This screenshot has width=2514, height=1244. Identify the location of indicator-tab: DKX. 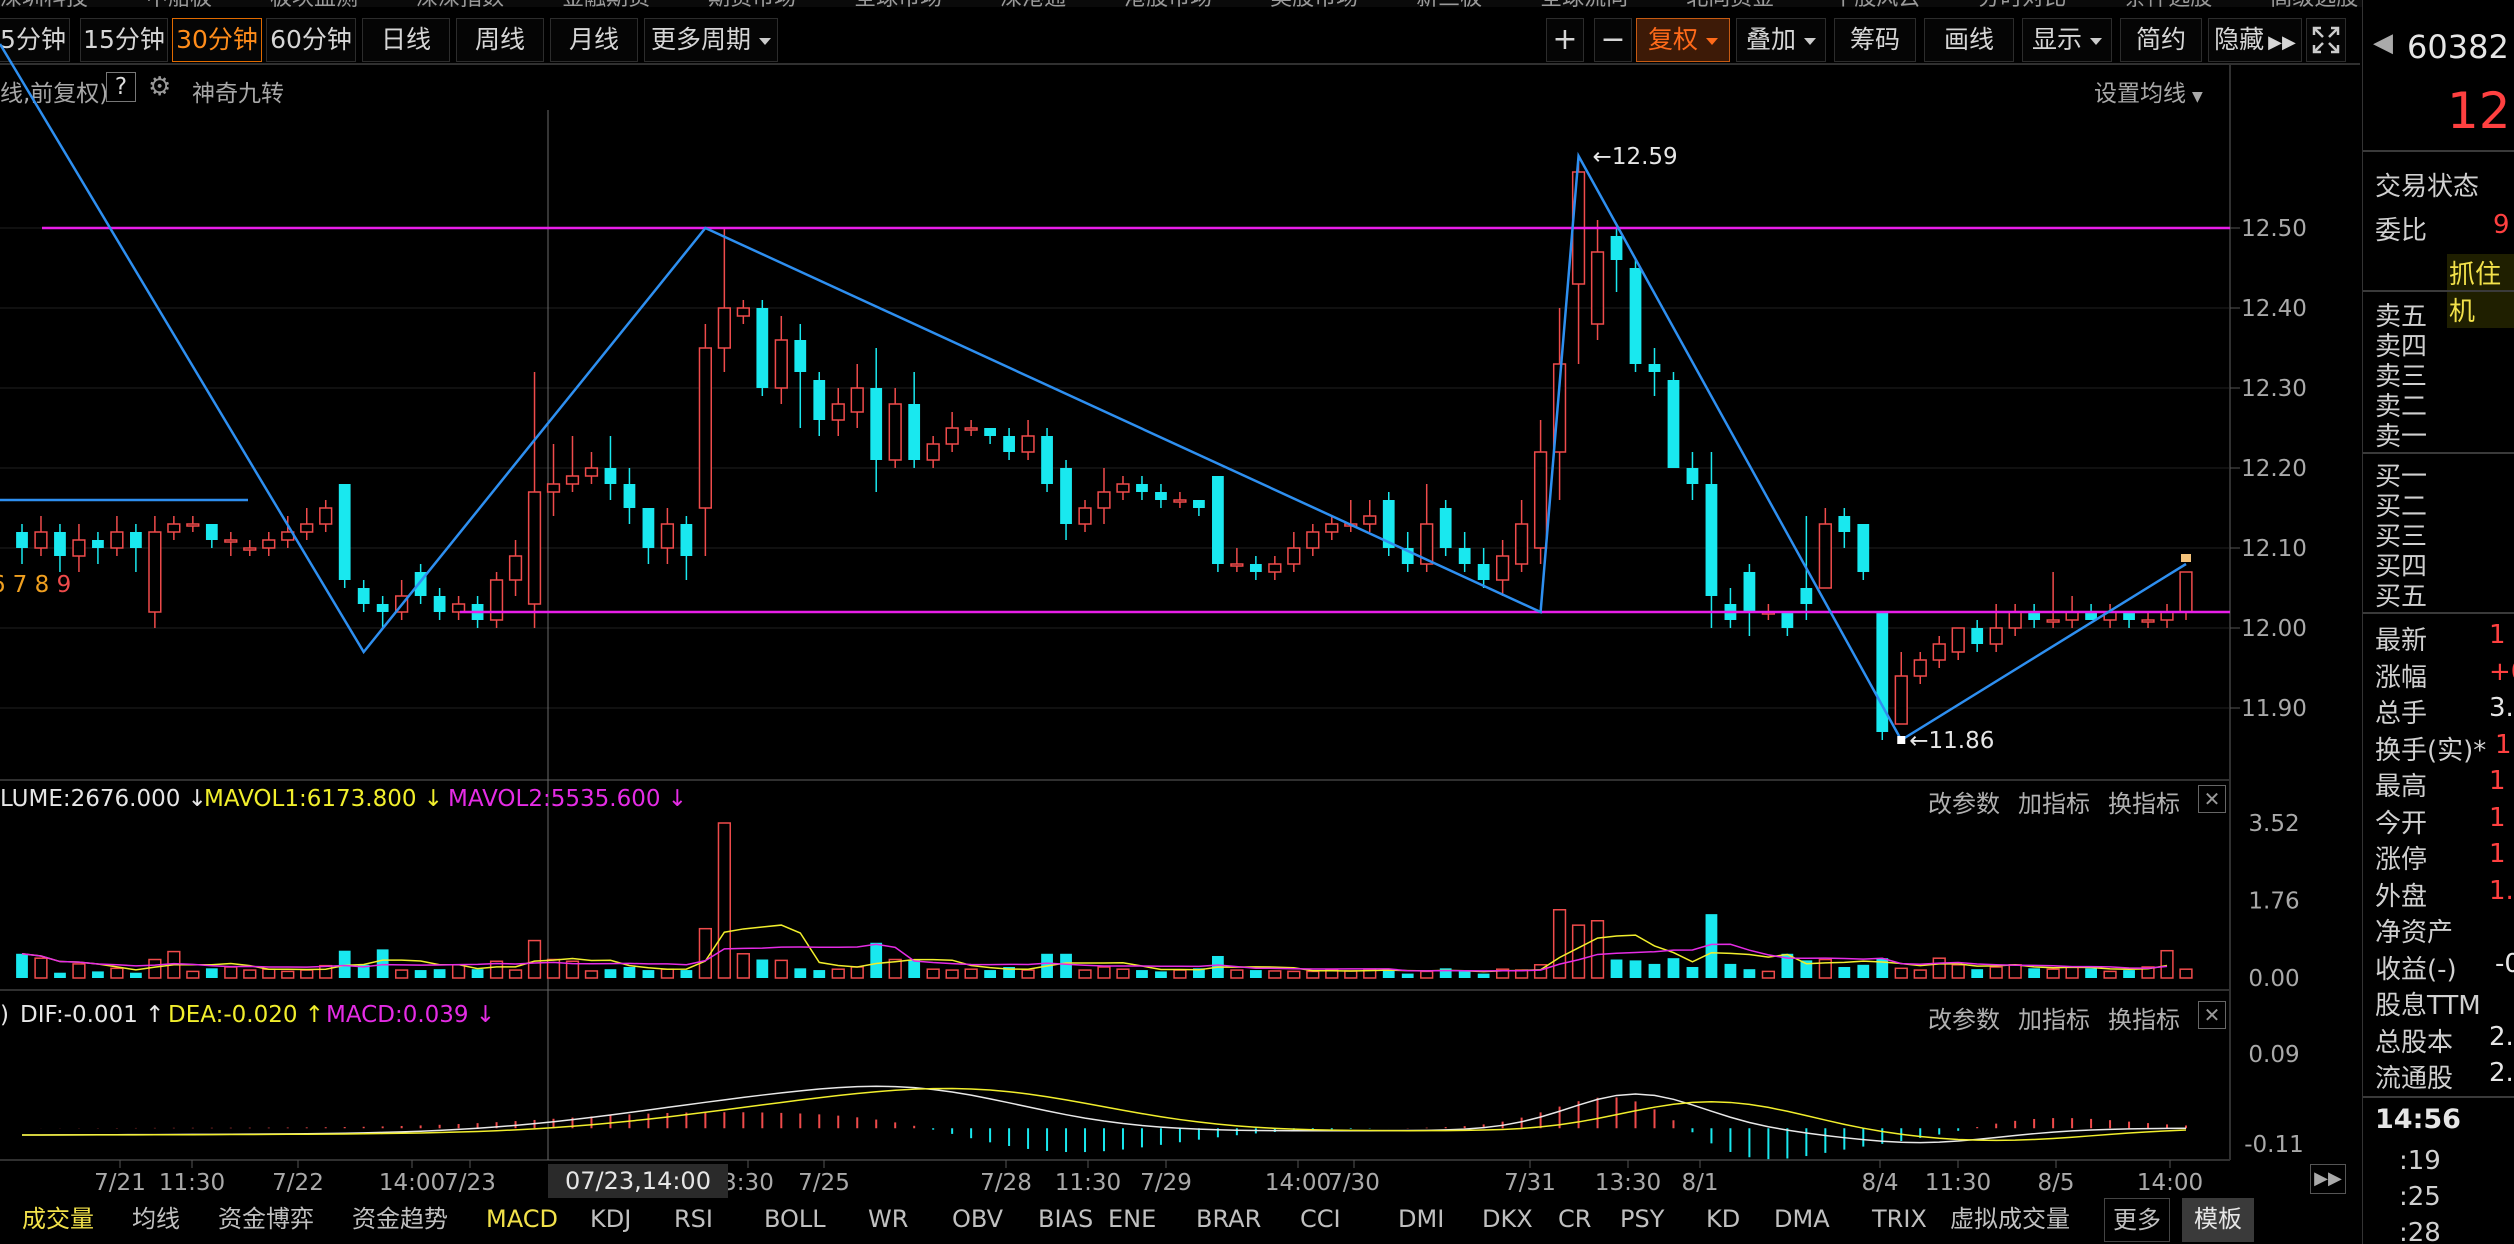
(1507, 1220).